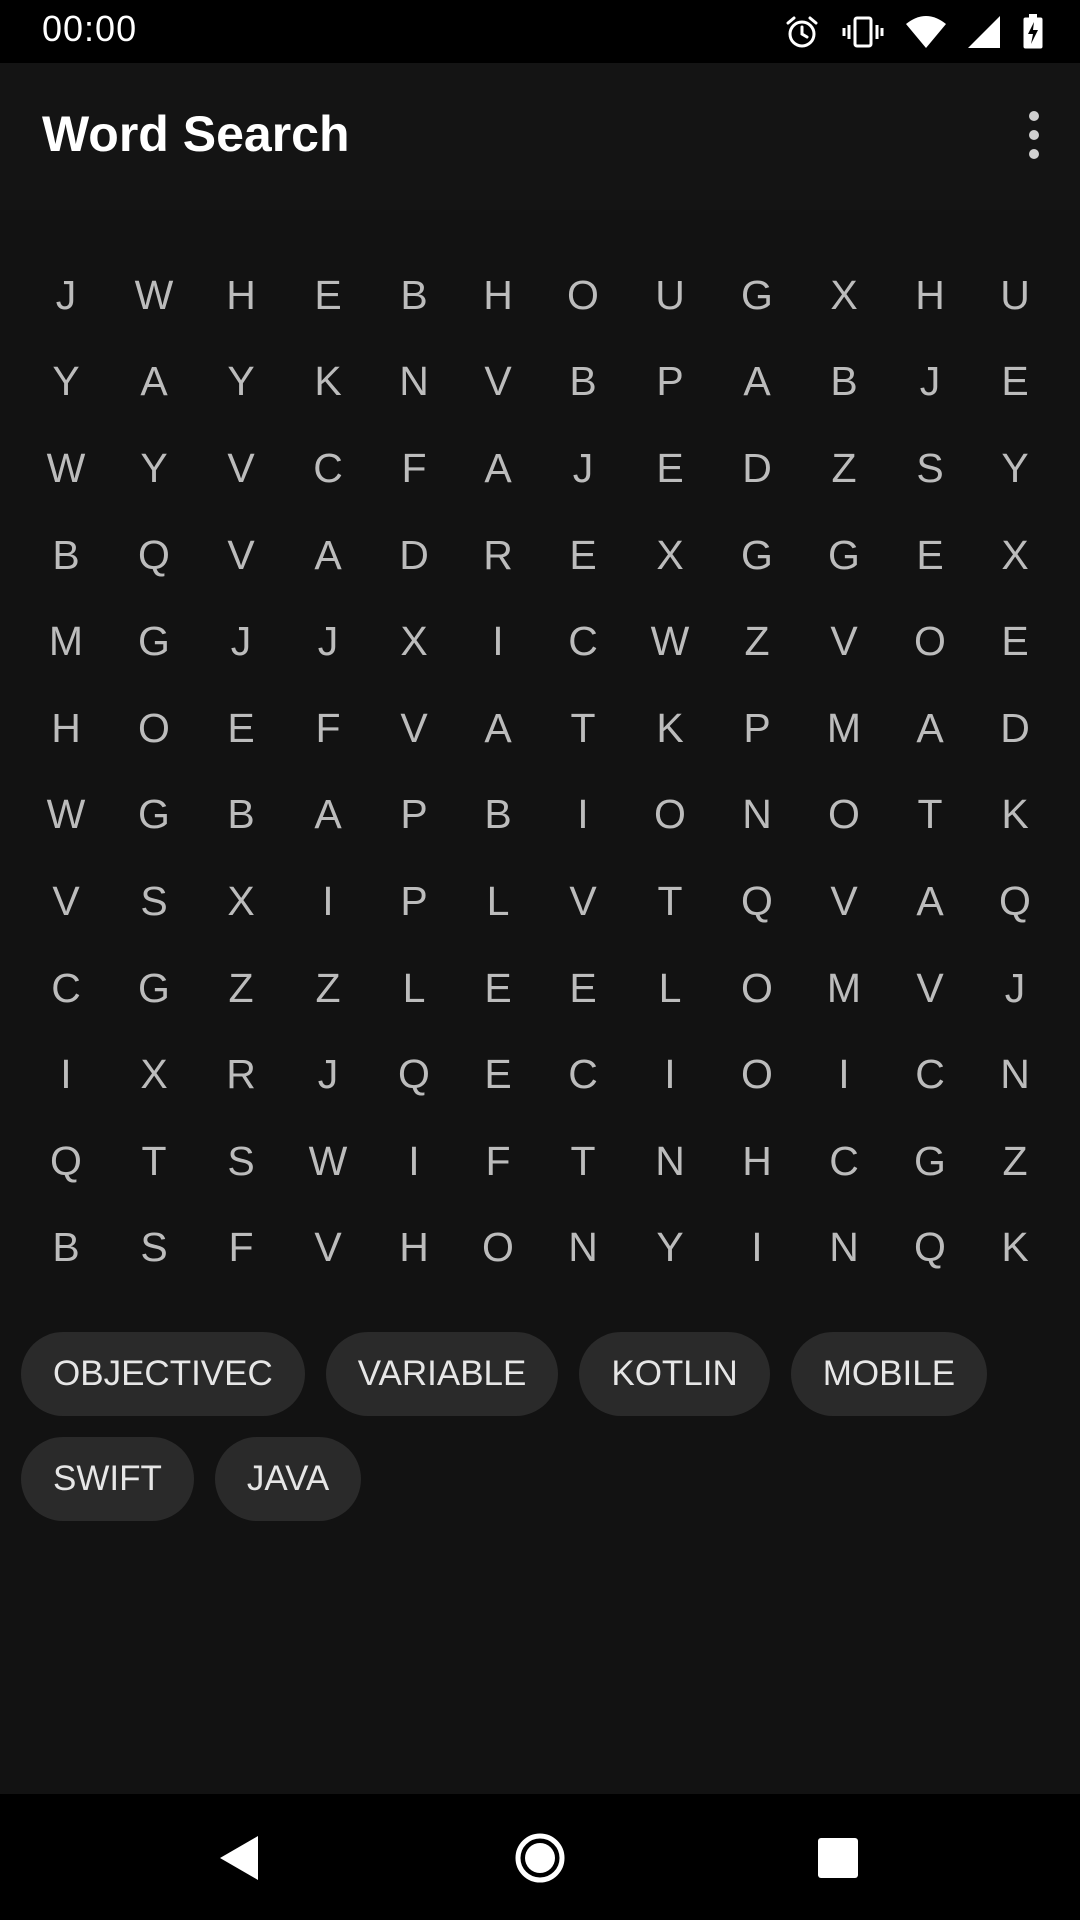  I want to click on word-chip: JAVA, so click(288, 1479).